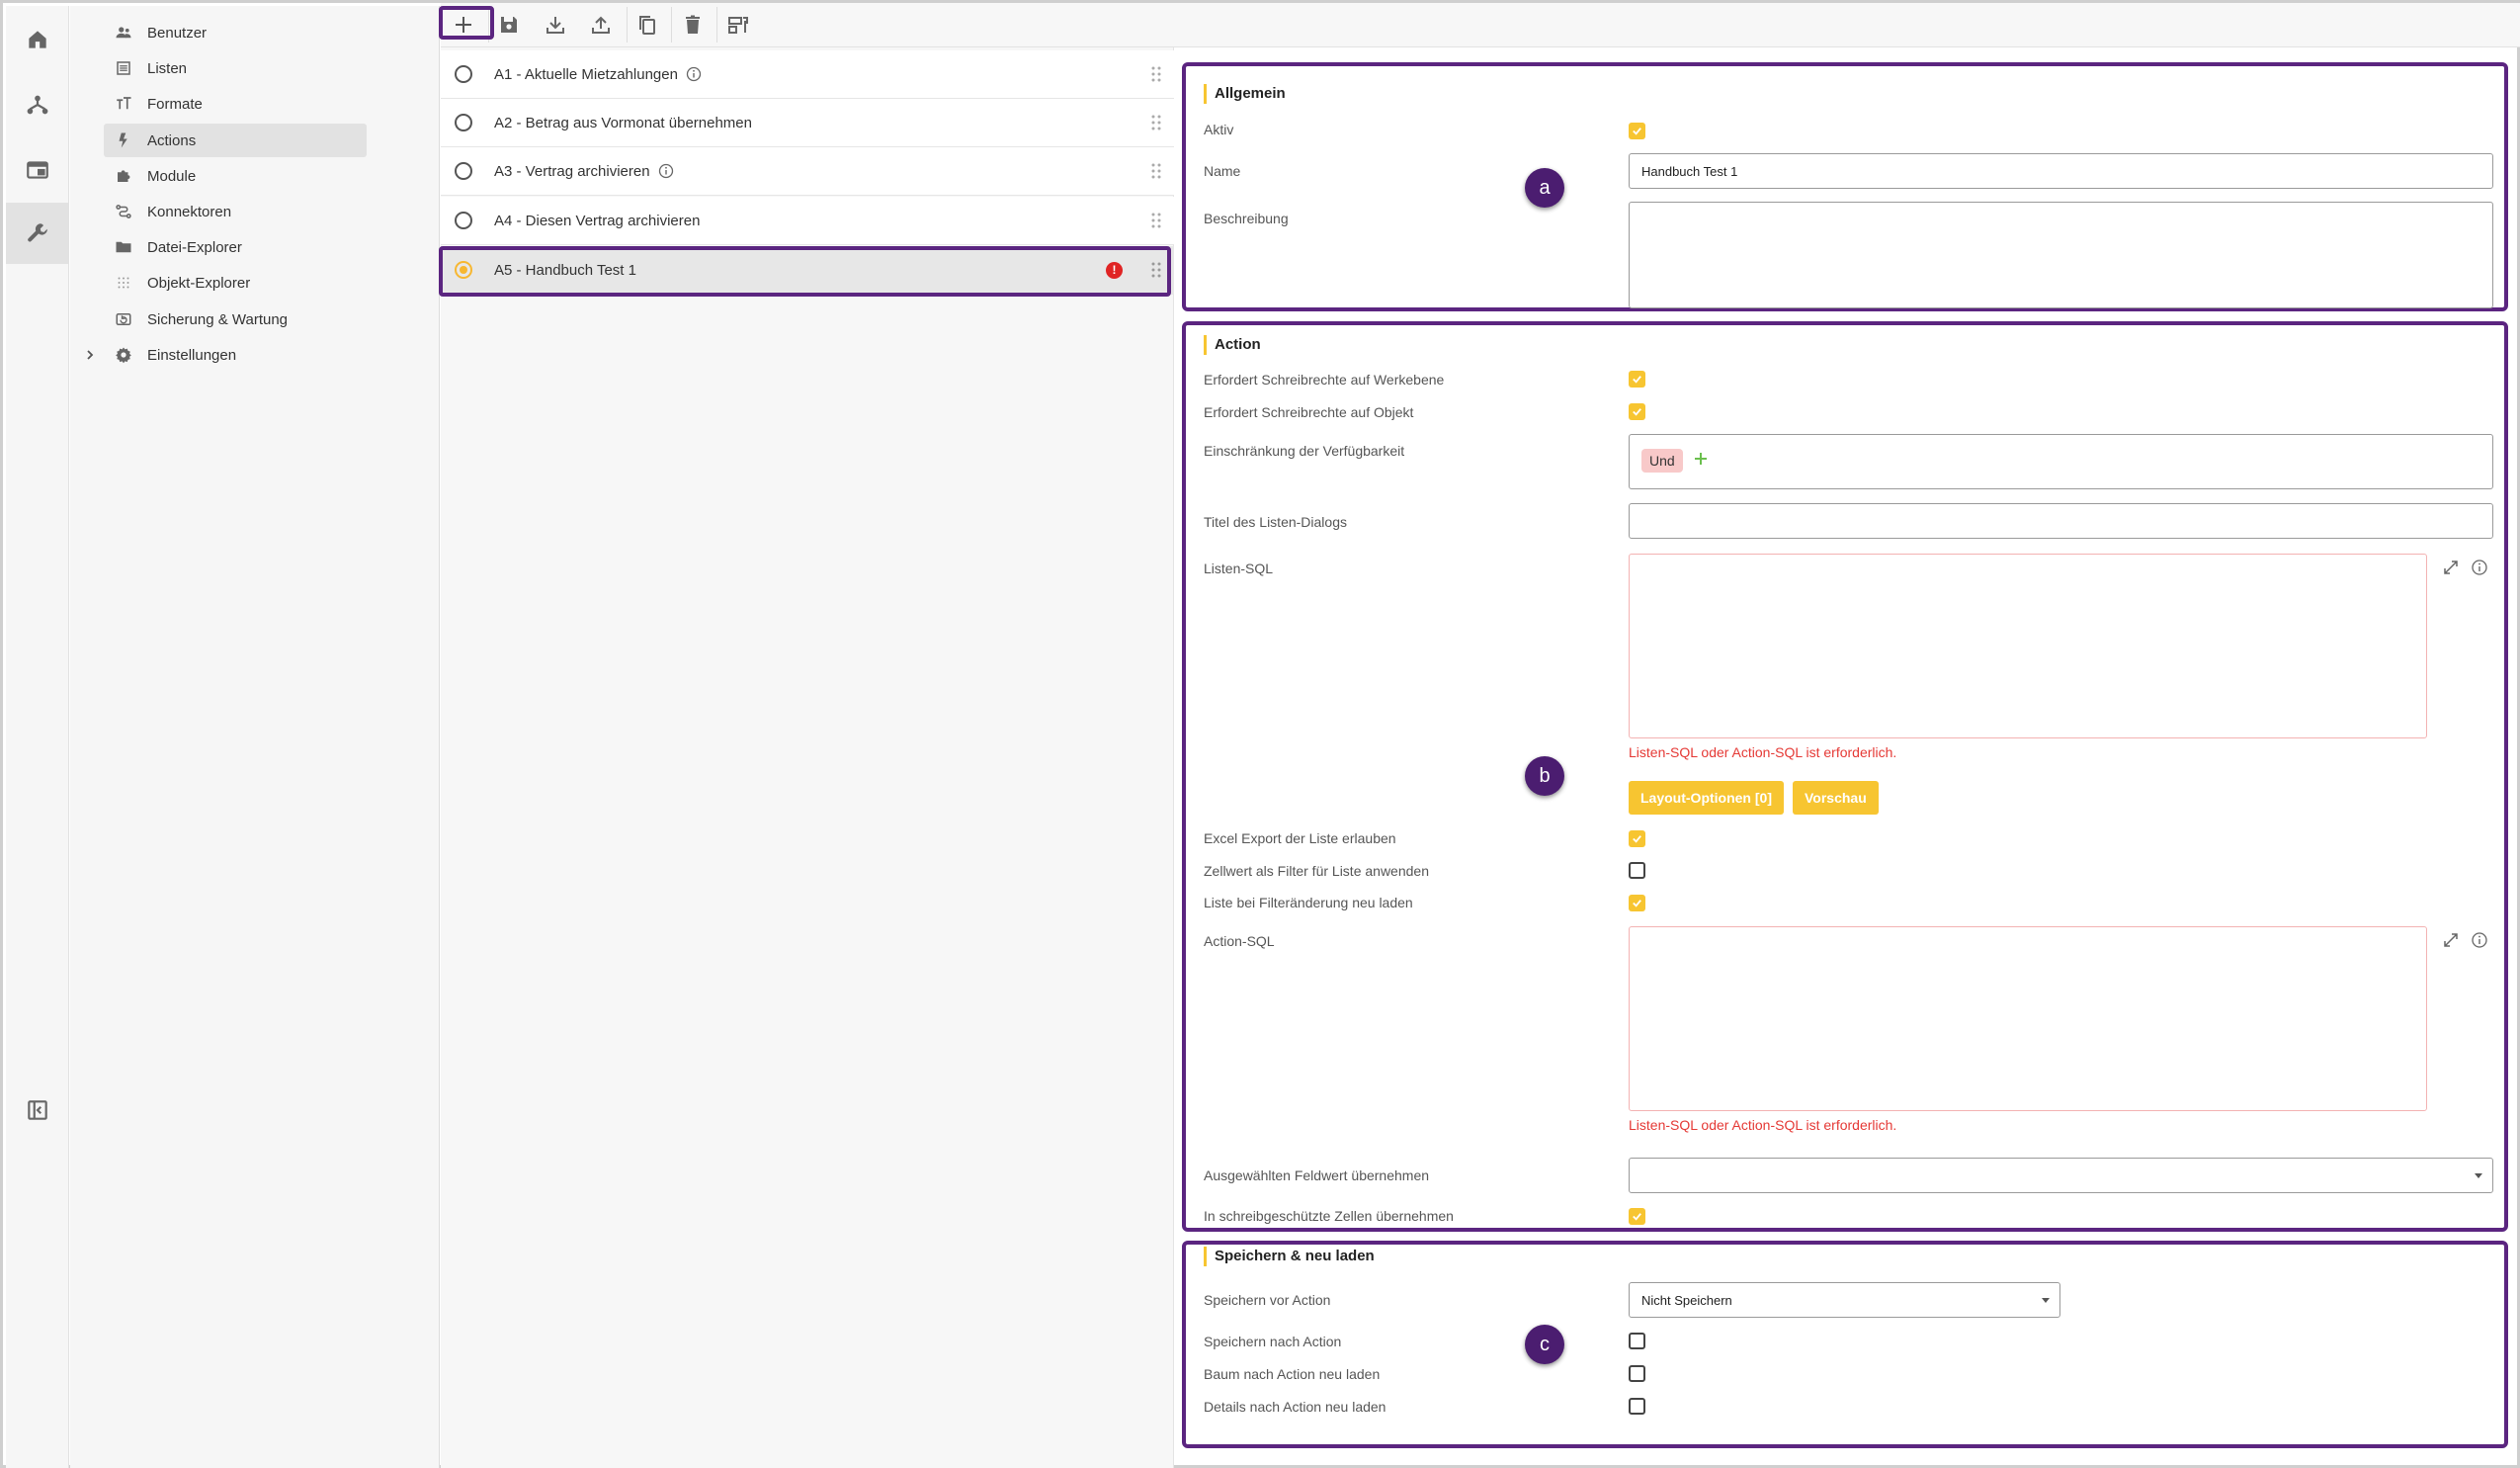  What do you see at coordinates (1219, 129) in the screenshot?
I see `aktiv-label: Aktiv` at bounding box center [1219, 129].